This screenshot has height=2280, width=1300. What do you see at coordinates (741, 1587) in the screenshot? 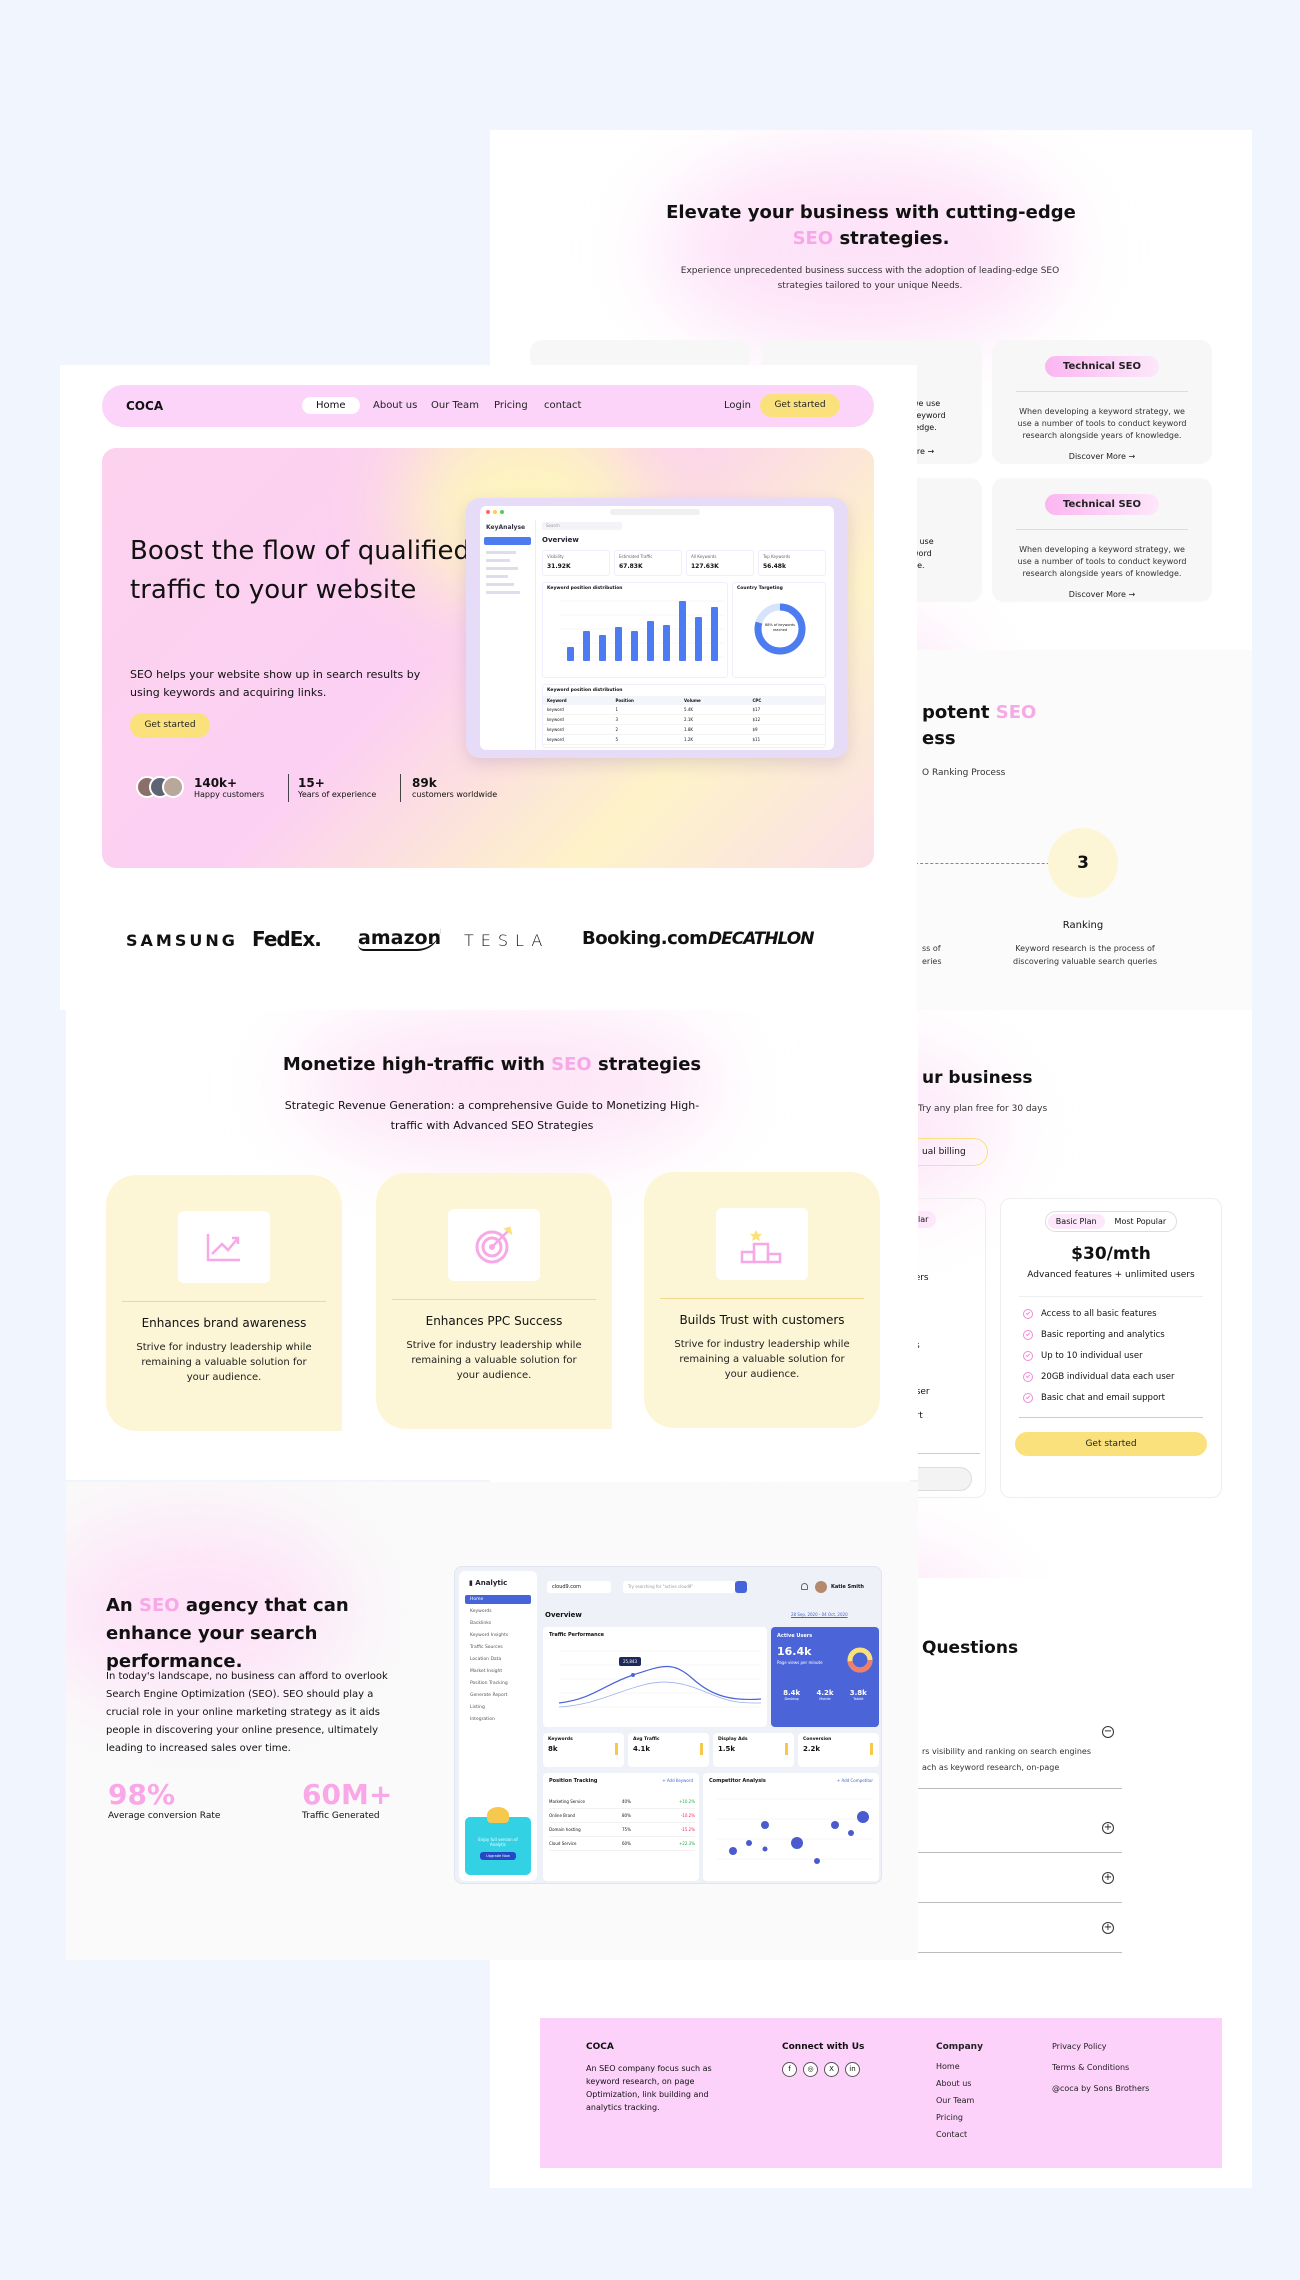
I see `analytic-search-button` at bounding box center [741, 1587].